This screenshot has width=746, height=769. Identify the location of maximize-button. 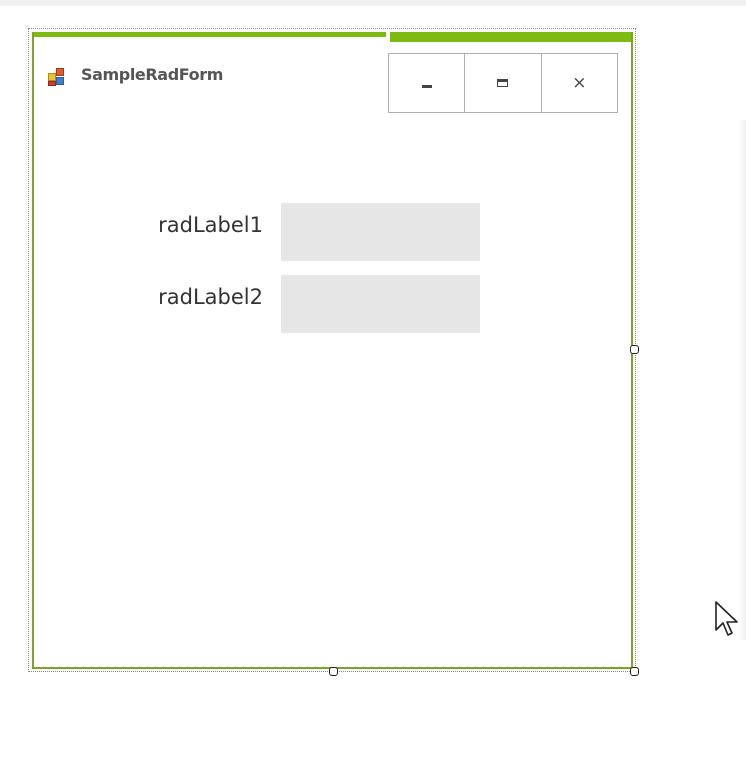
(502, 83).